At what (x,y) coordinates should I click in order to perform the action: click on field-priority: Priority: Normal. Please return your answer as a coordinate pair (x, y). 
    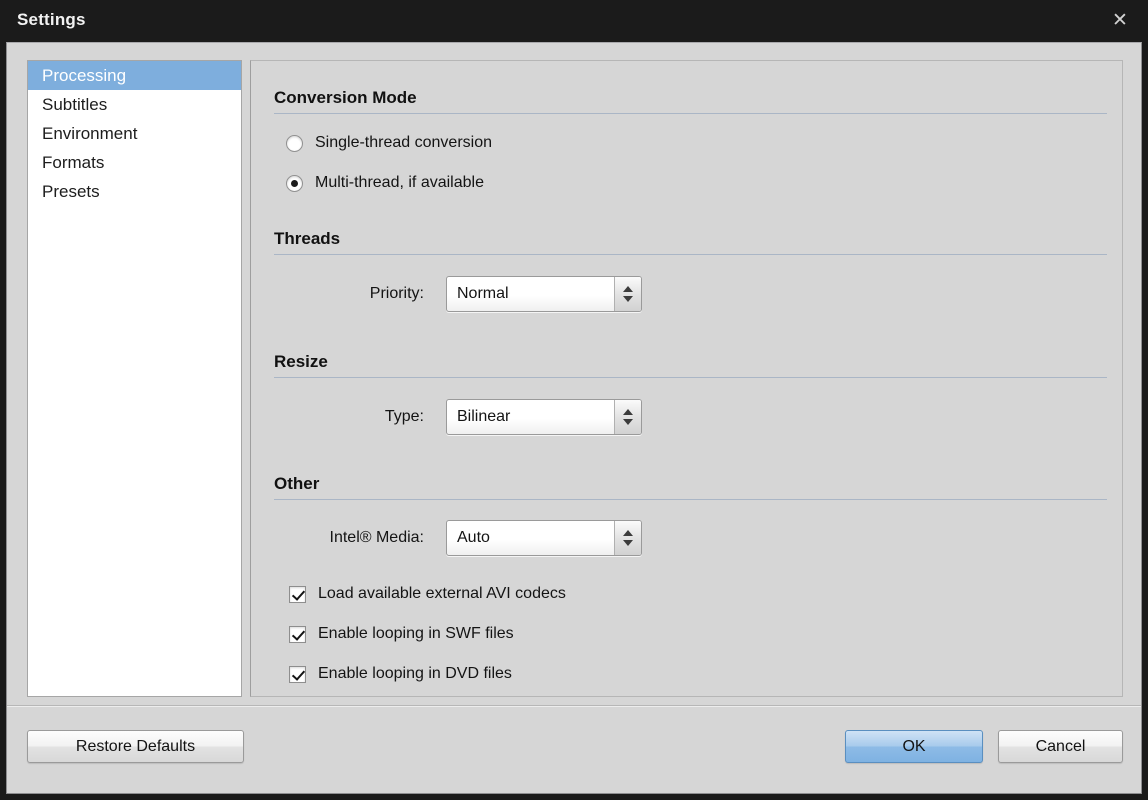
    Looking at the image, I should click on (458, 294).